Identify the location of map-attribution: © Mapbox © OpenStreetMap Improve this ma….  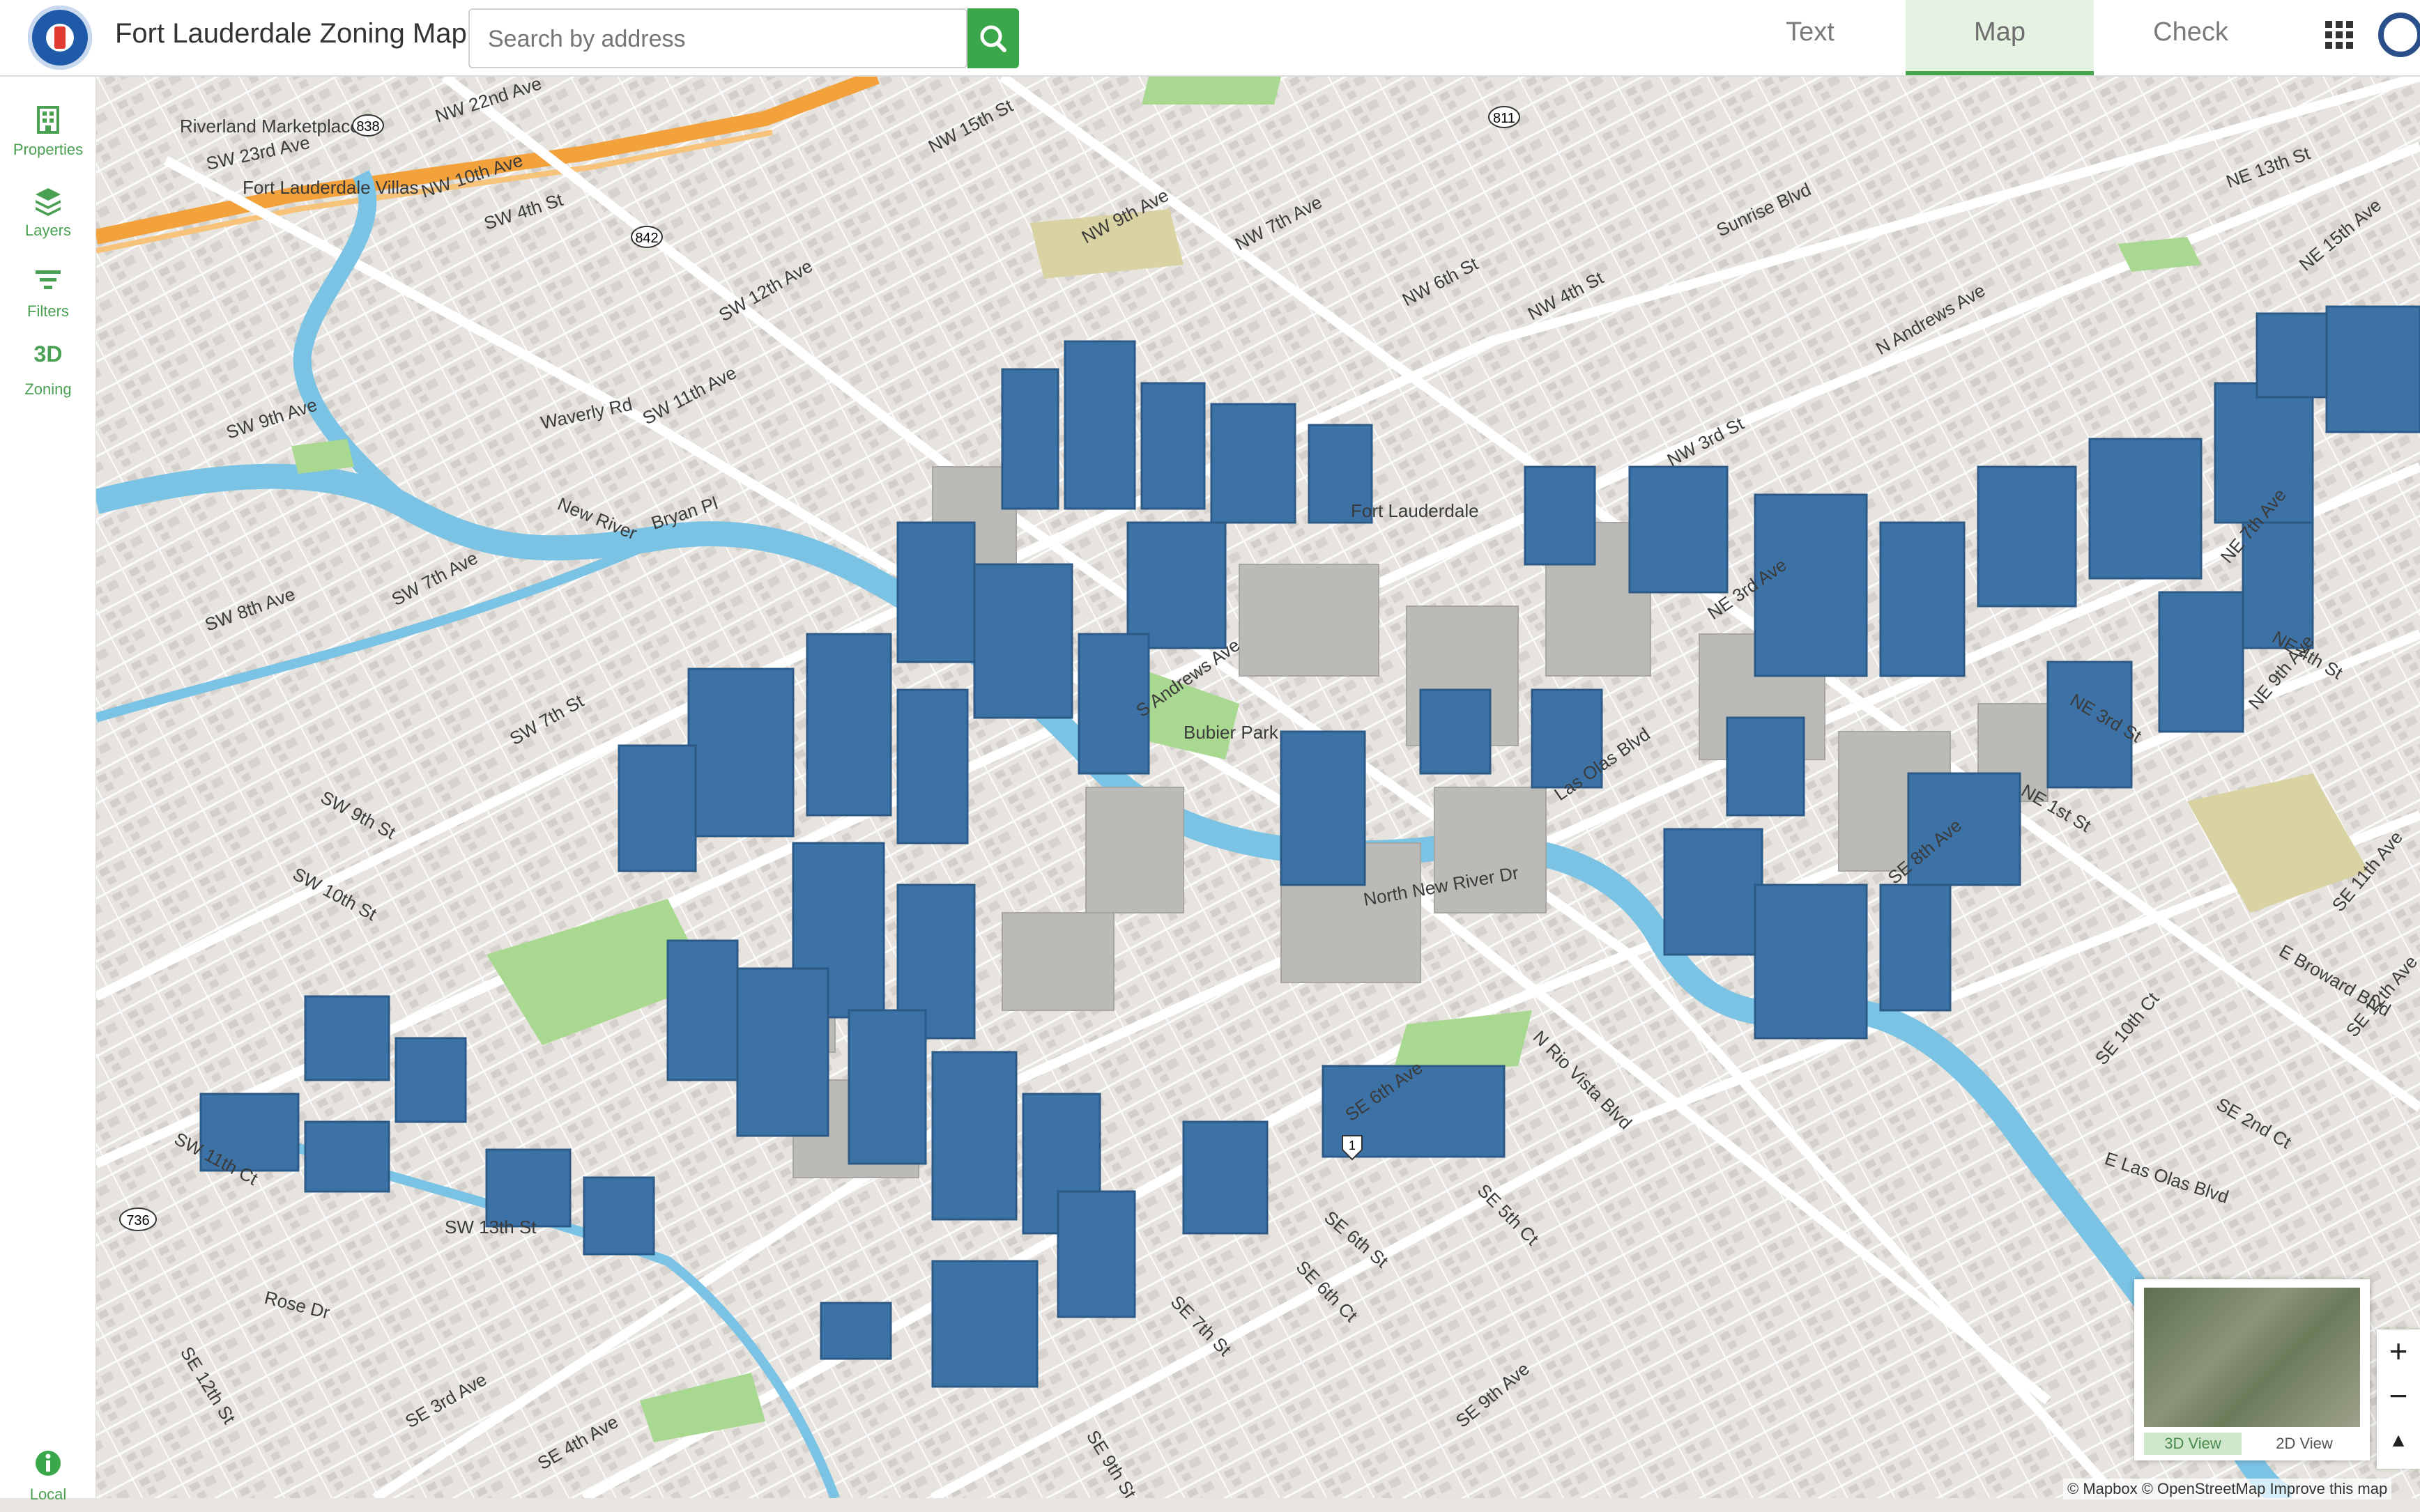
(2227, 1489).